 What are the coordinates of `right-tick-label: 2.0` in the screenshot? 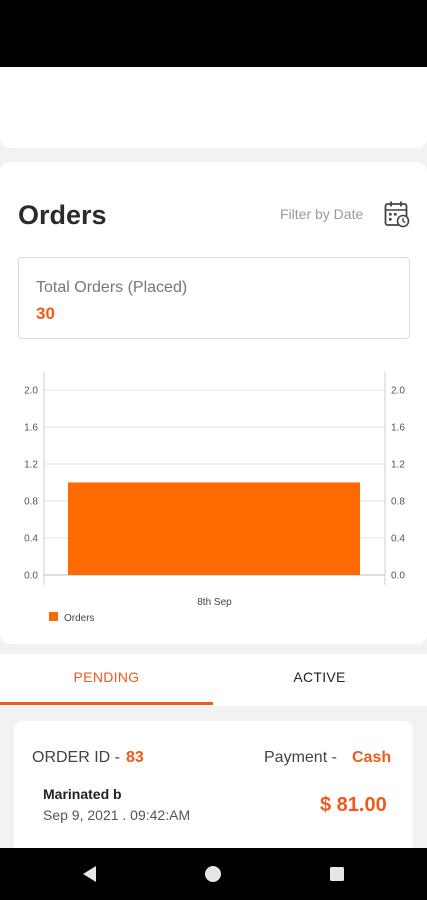 It's located at (398, 391).